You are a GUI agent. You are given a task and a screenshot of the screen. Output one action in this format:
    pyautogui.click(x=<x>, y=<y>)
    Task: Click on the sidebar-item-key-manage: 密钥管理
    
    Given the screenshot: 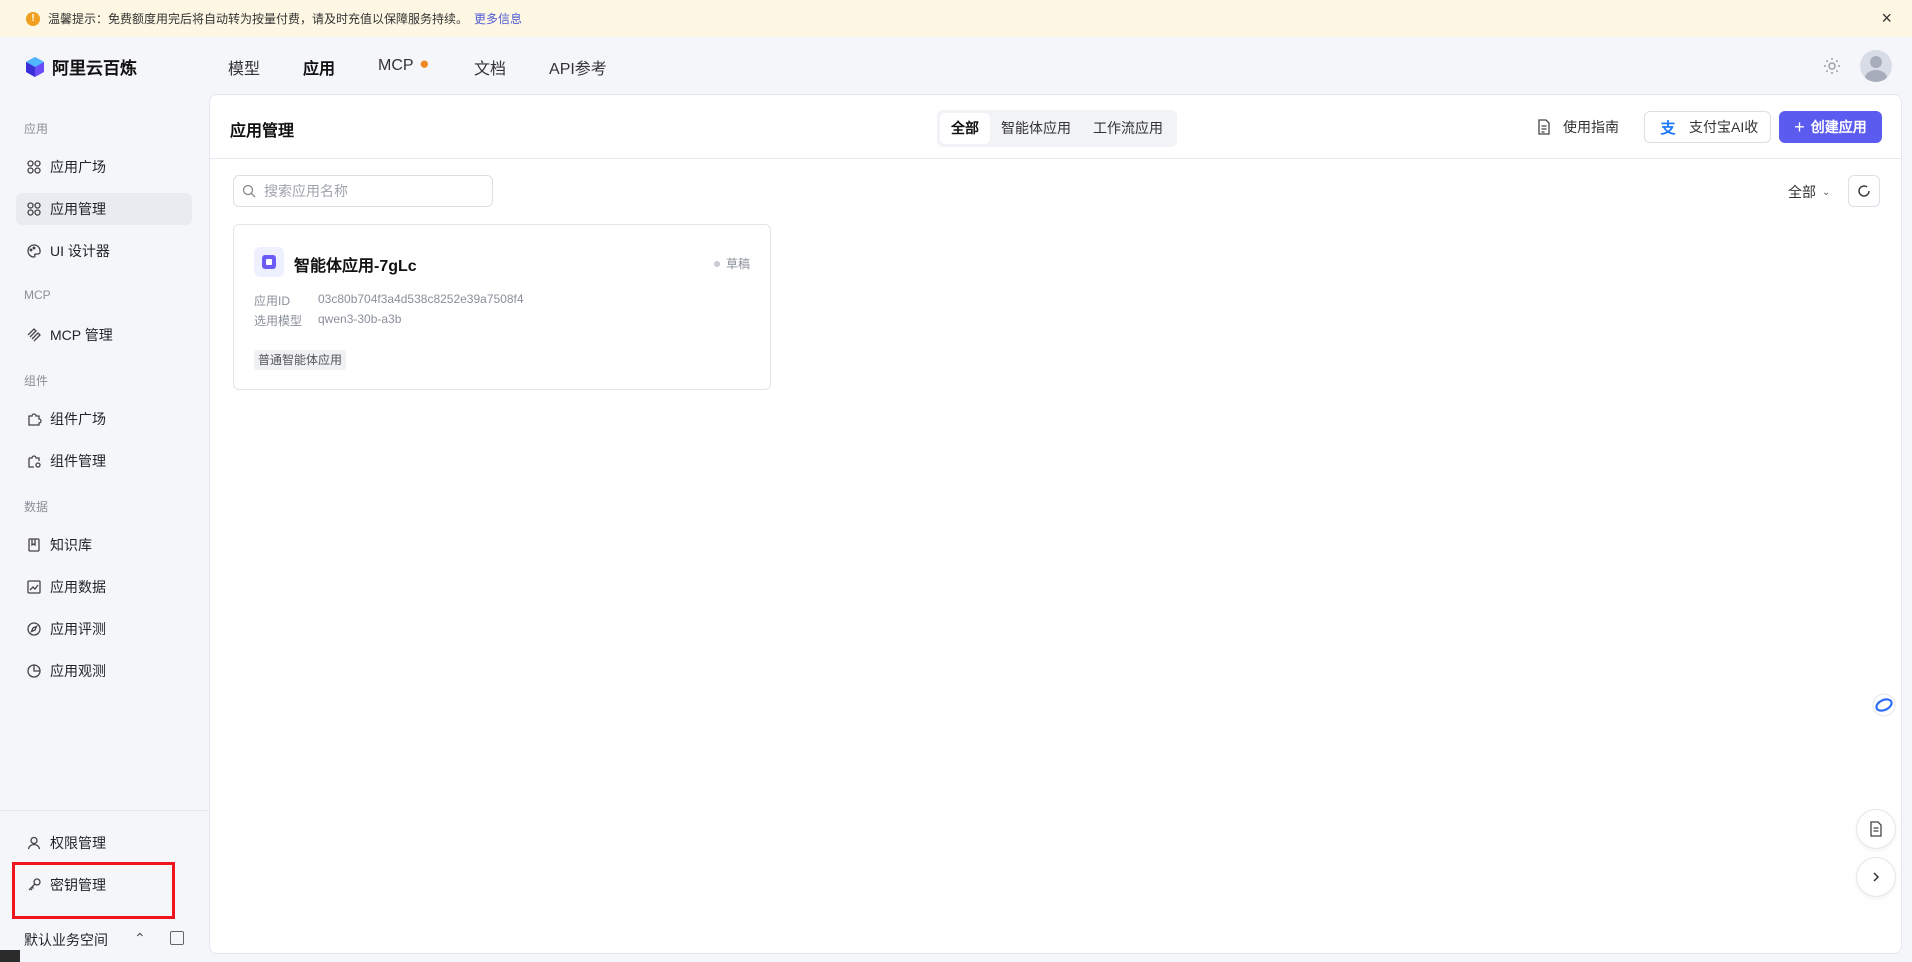 What is the action you would take?
    pyautogui.click(x=104, y=885)
    